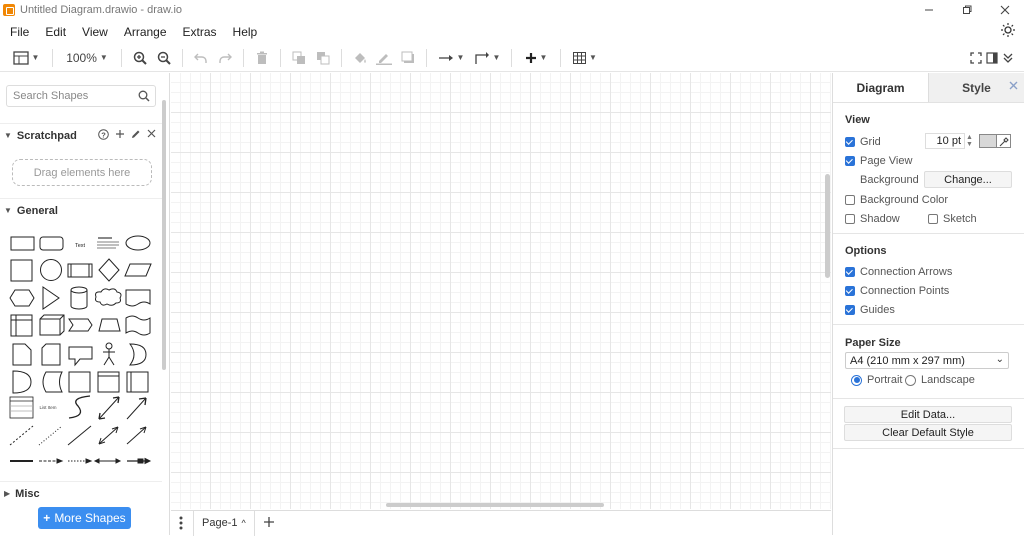  What do you see at coordinates (103, 136) in the screenshot?
I see `help-icon: ?` at bounding box center [103, 136].